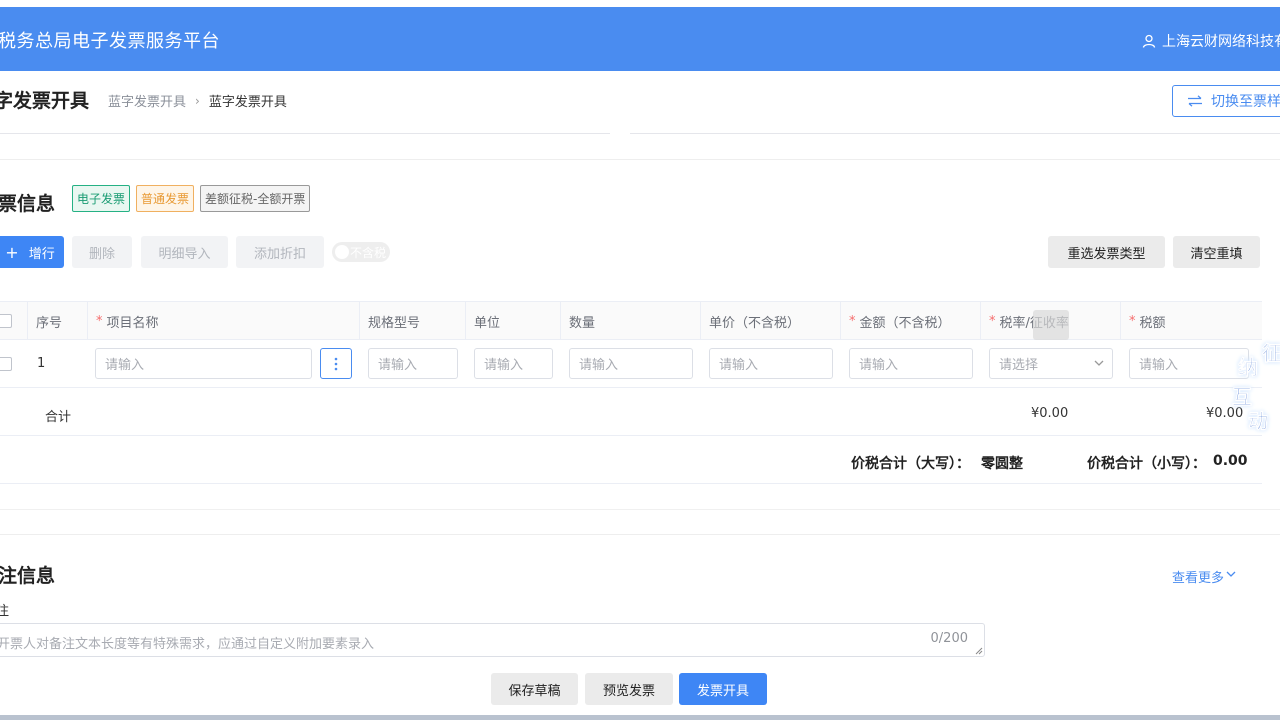 The image size is (1280, 720). I want to click on column-header: * 项目名称, so click(223, 321).